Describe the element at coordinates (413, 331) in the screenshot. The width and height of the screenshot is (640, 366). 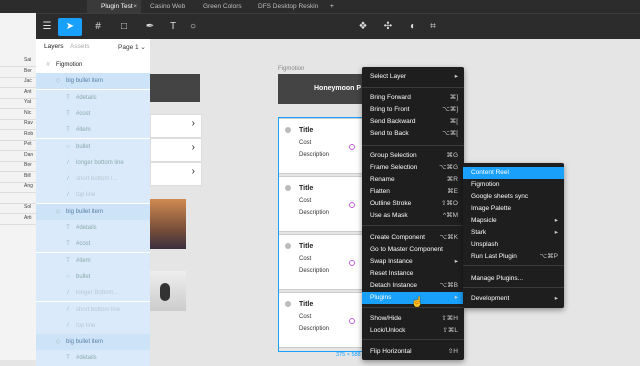
I see `menu-item: Lock/Unlock ⇧⌘L` at that location.